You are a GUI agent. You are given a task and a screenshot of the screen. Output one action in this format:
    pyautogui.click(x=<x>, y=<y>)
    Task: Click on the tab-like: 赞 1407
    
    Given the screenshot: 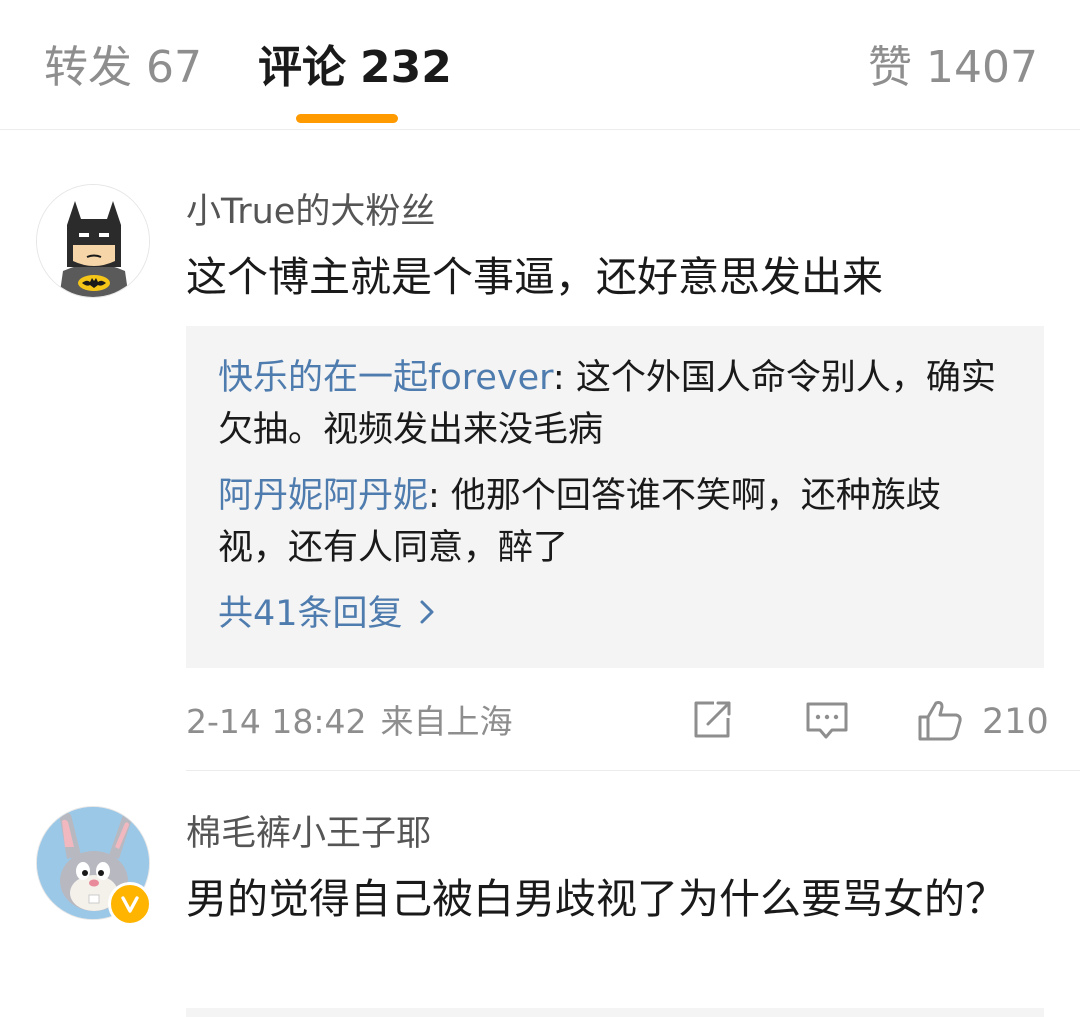 What is the action you would take?
    pyautogui.click(x=953, y=68)
    